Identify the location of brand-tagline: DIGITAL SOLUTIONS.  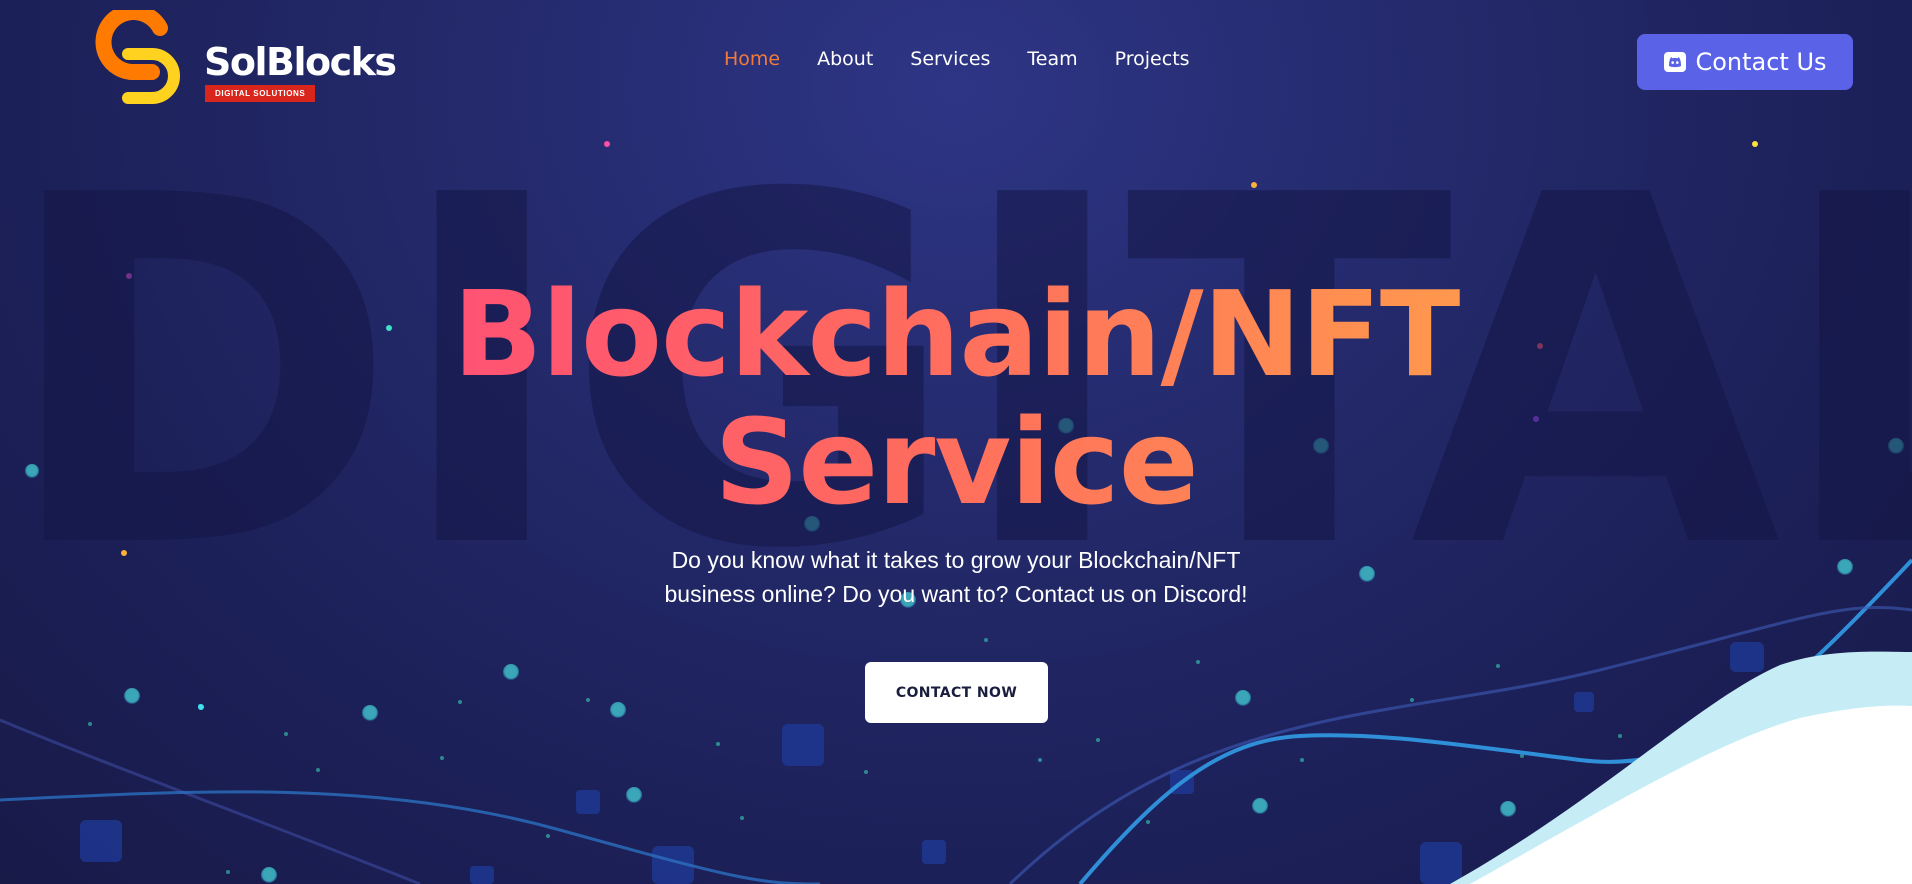
(260, 93).